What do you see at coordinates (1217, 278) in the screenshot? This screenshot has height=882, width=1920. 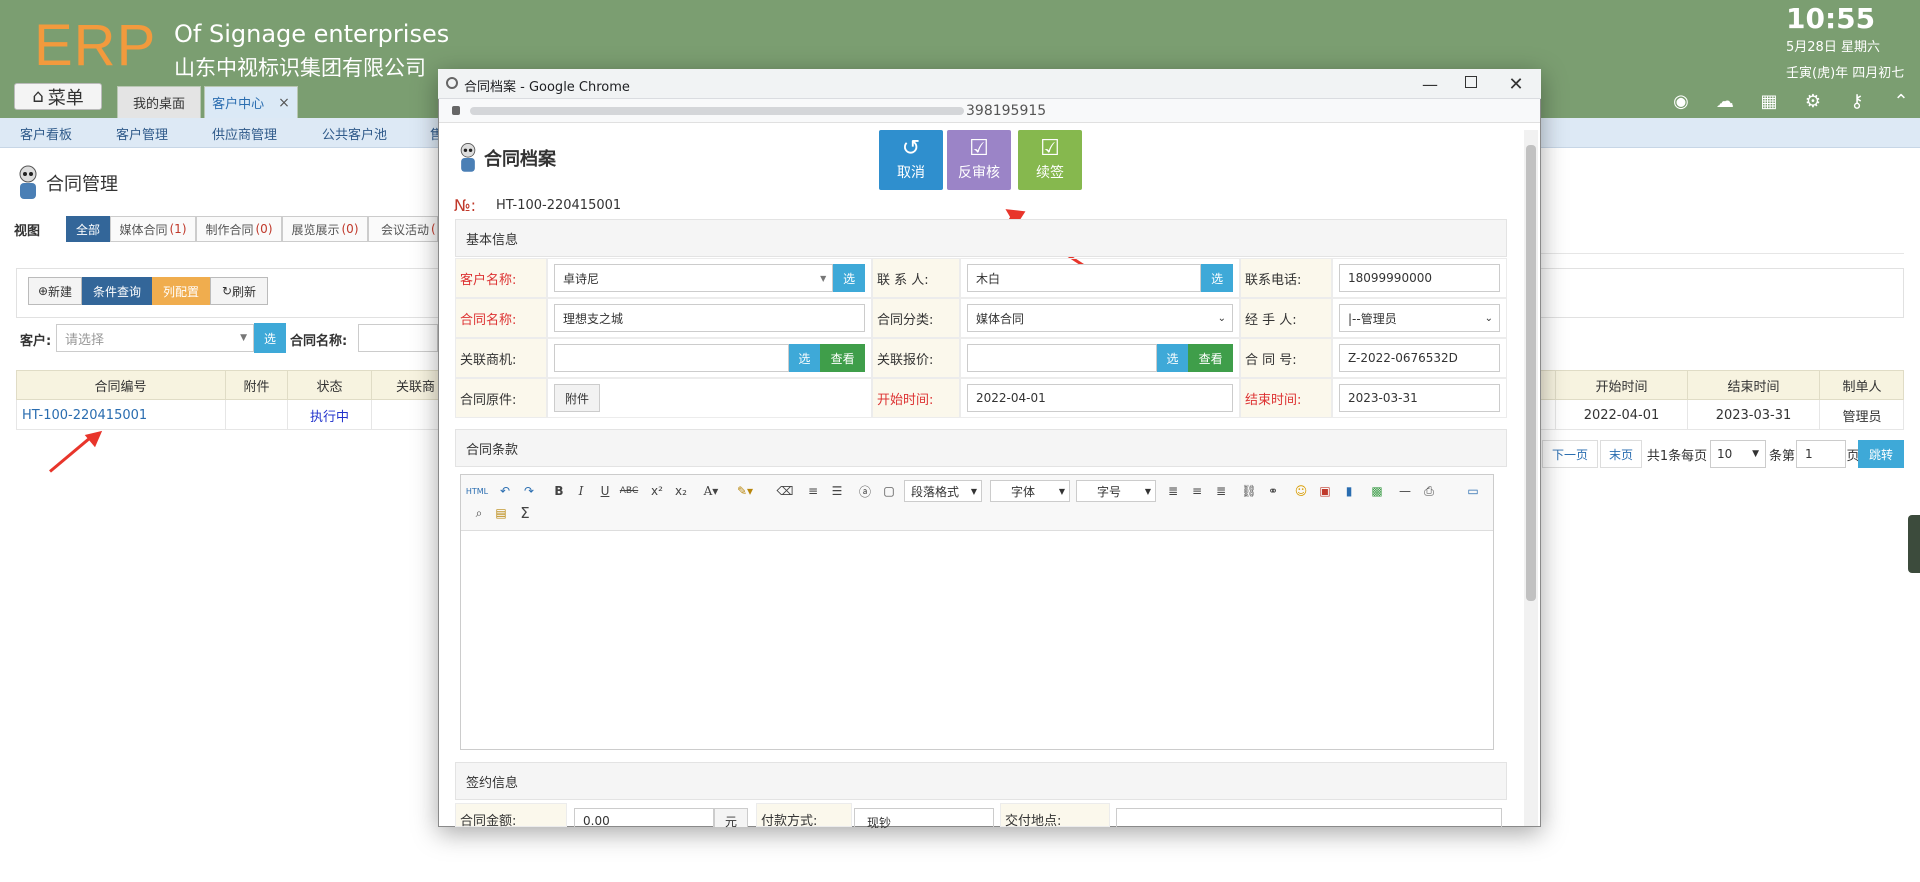 I see `contact-select-button: 选` at bounding box center [1217, 278].